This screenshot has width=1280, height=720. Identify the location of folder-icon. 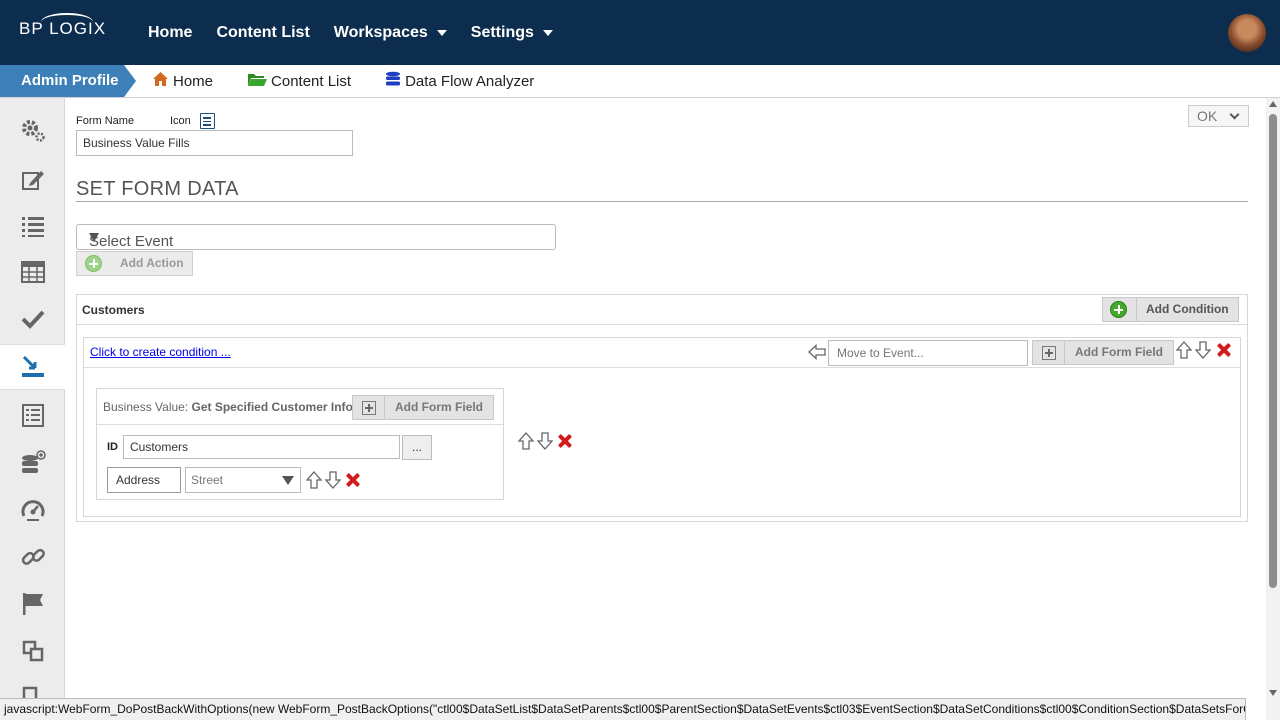
(257, 81).